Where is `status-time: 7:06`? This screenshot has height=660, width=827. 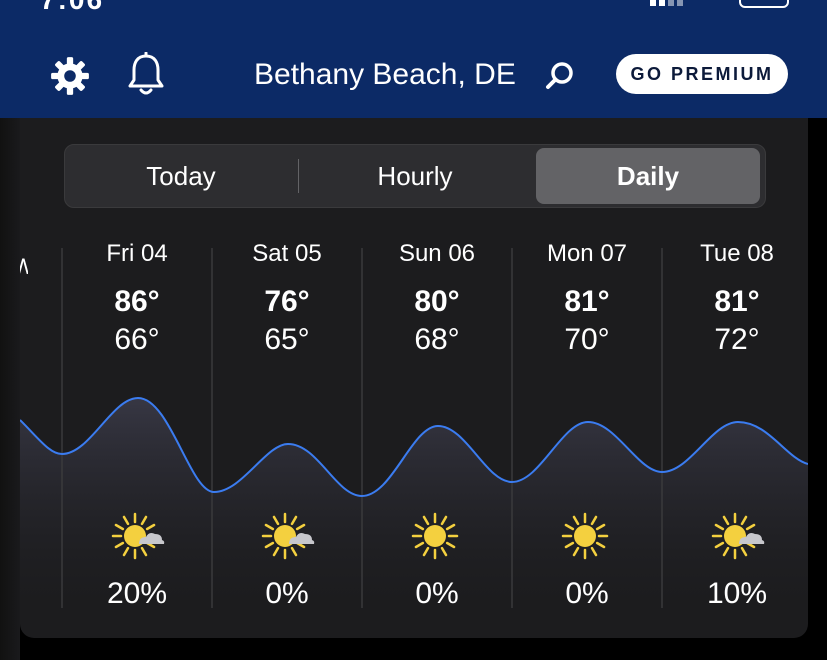 status-time: 7:06 is located at coordinates (72, 8).